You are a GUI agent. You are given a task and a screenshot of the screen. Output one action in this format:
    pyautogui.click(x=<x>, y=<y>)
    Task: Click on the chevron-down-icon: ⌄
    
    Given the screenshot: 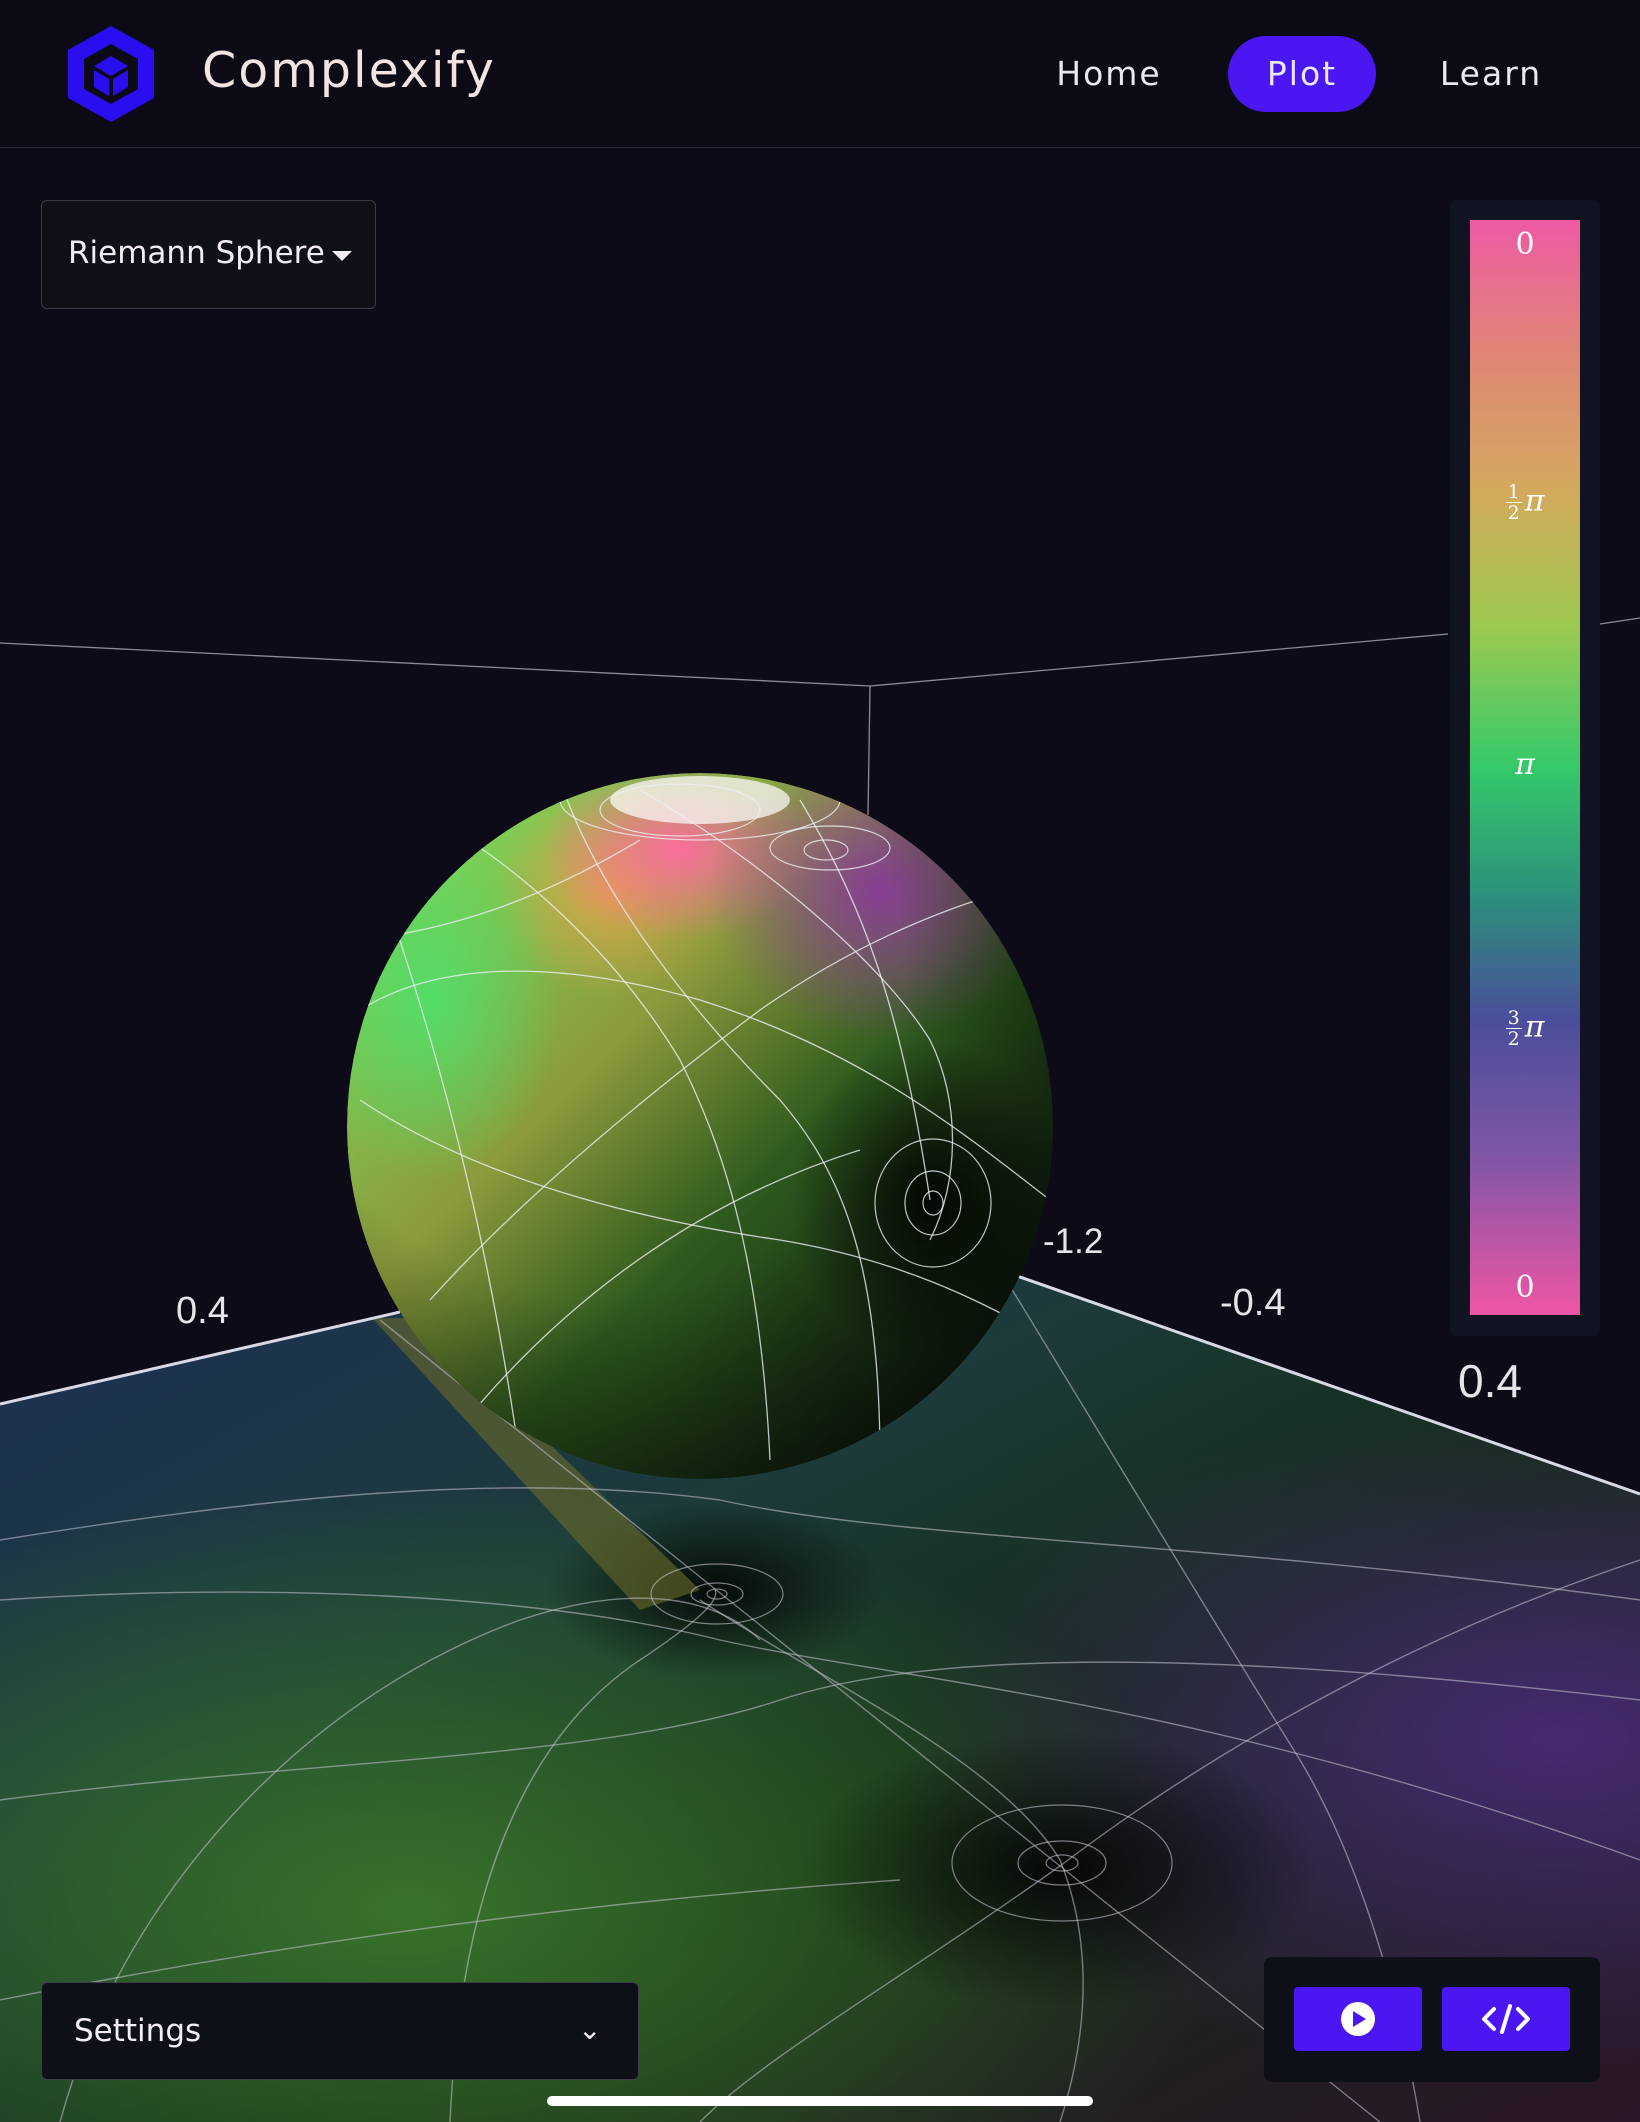 What is the action you would take?
    pyautogui.click(x=590, y=2029)
    